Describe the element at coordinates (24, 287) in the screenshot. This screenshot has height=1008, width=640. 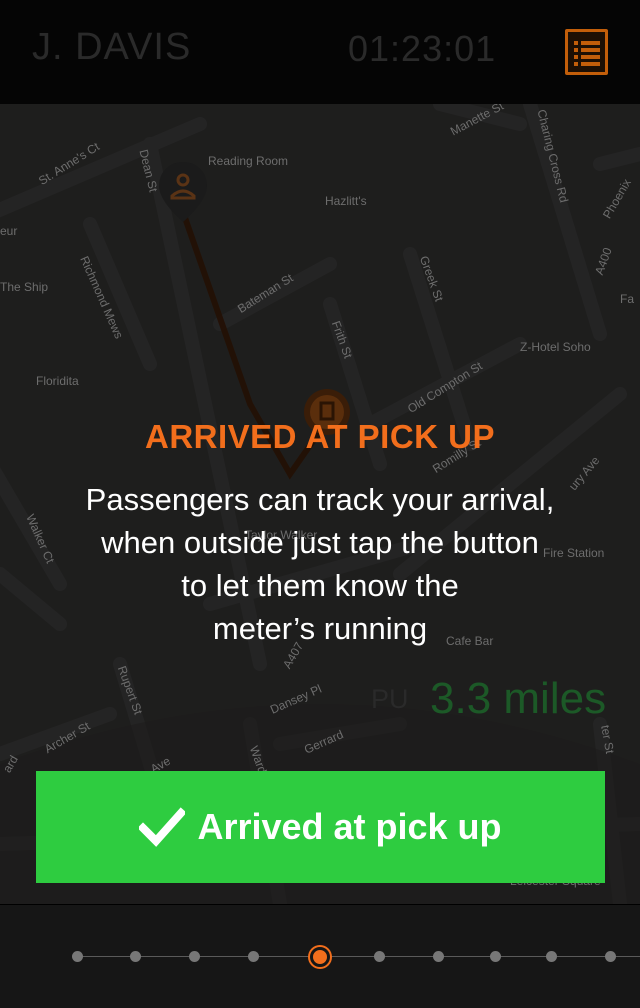
I see `street-label: The Ship` at that location.